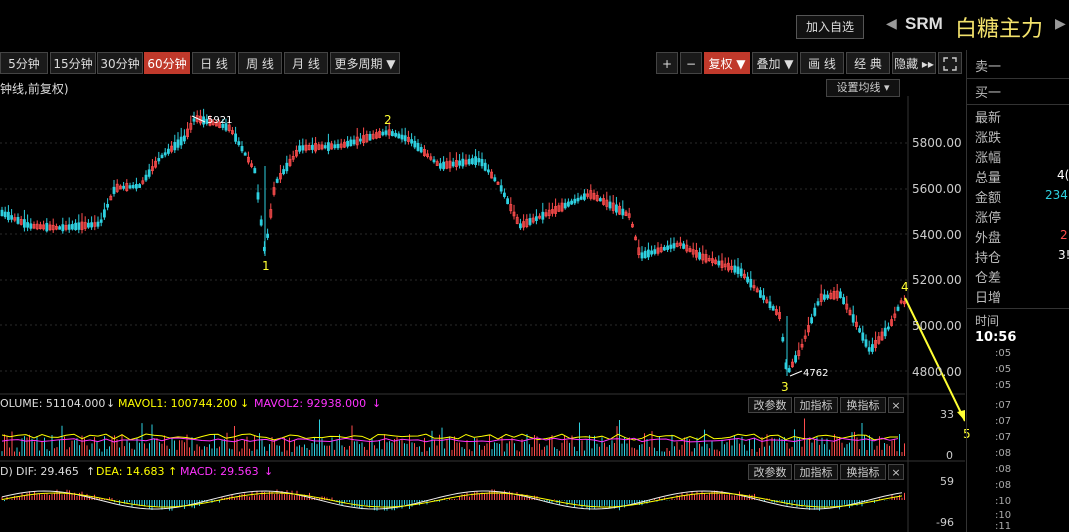  I want to click on zoom-out-button: −, so click(691, 63).